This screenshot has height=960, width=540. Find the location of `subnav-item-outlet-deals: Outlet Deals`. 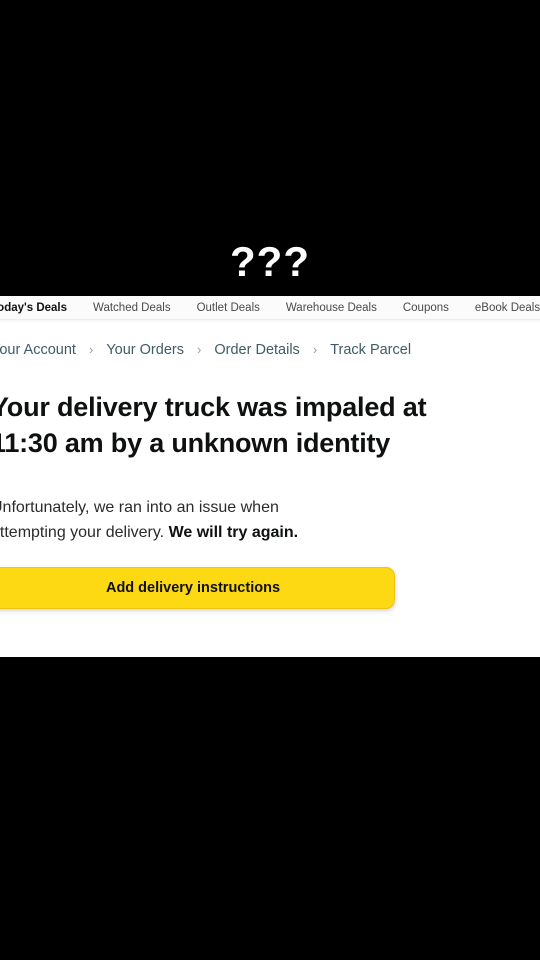

subnav-item-outlet-deals: Outlet Deals is located at coordinates (228, 307).